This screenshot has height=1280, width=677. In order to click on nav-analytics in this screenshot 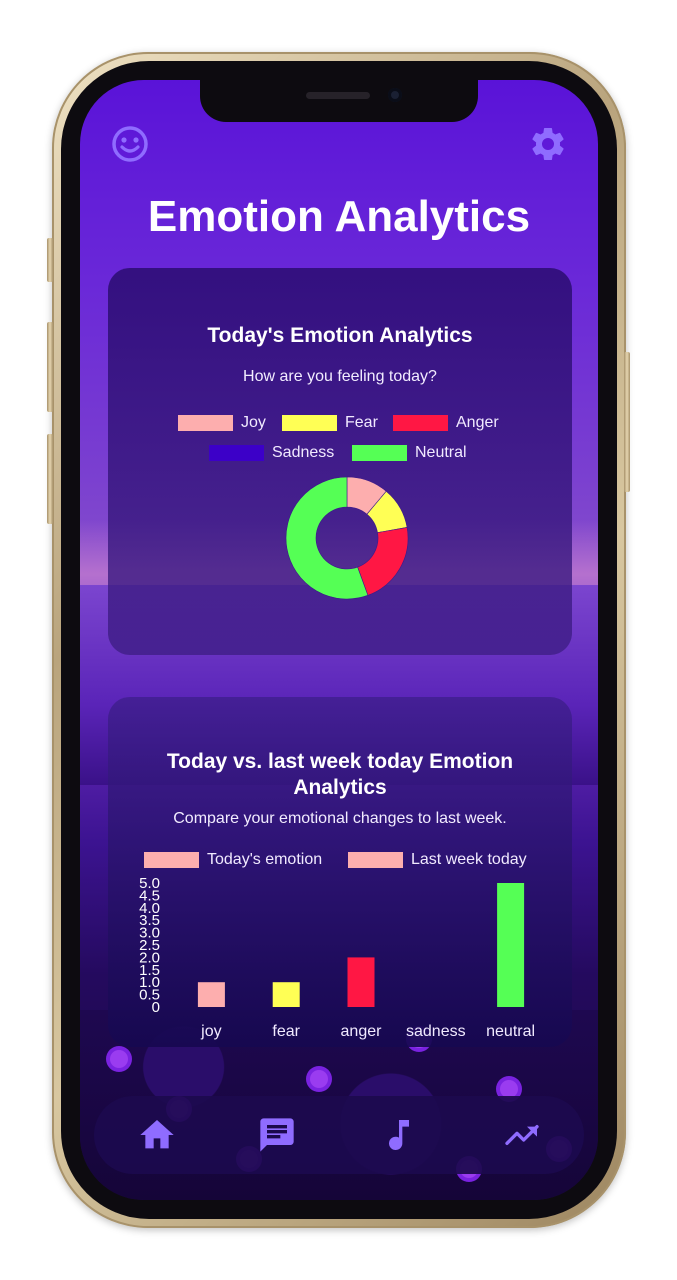, I will do `click(522, 1135)`.